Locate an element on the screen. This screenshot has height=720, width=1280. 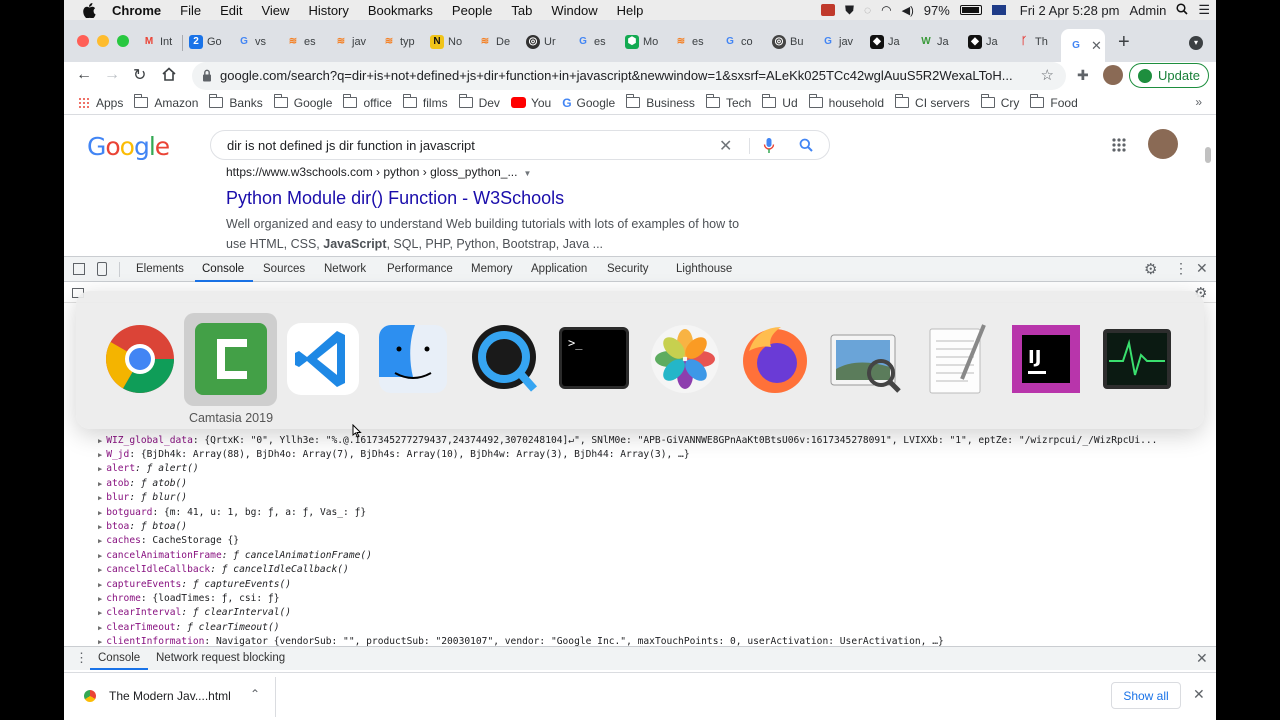
shield-icon: ⛊ is located at coordinates (849, 10).